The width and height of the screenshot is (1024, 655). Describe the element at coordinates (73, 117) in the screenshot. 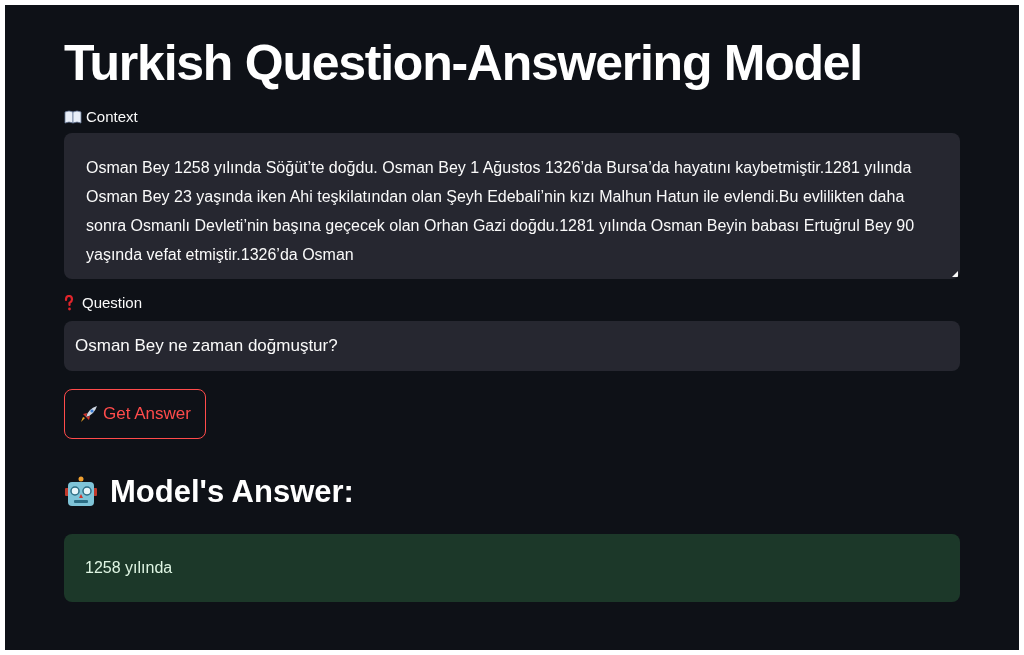

I see `book-icon` at that location.